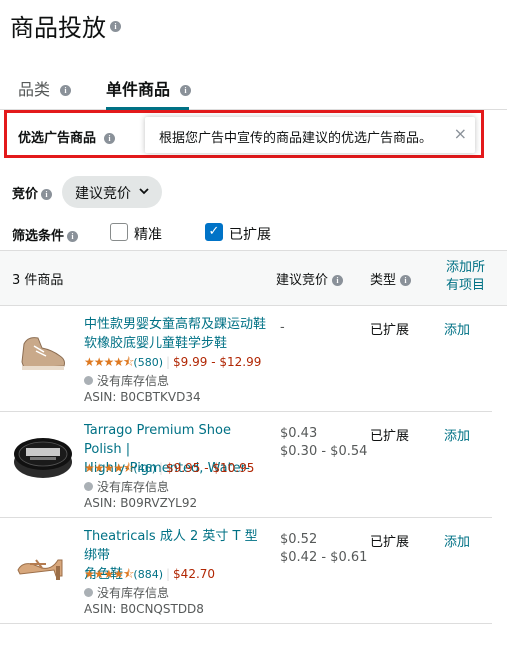  What do you see at coordinates (194, 574) in the screenshot?
I see `price: $42.70` at bounding box center [194, 574].